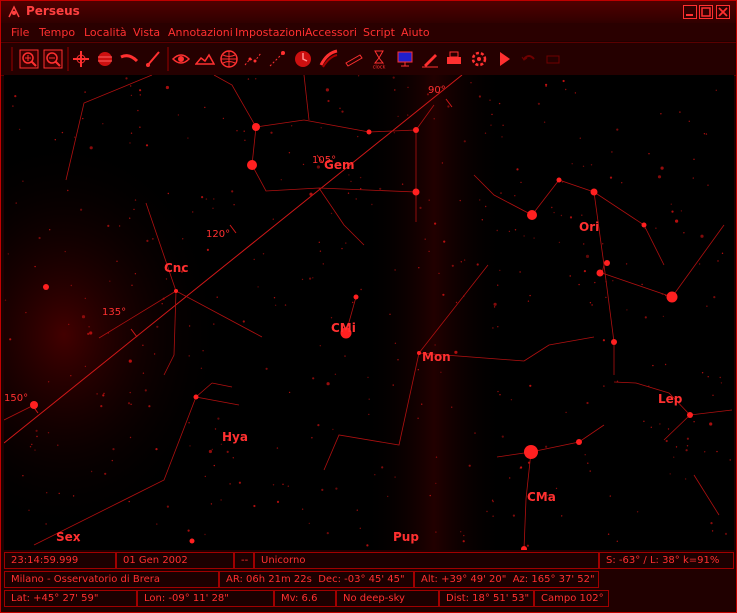 The height and width of the screenshot is (613, 737). I want to click on undo-button, so click(529, 59).